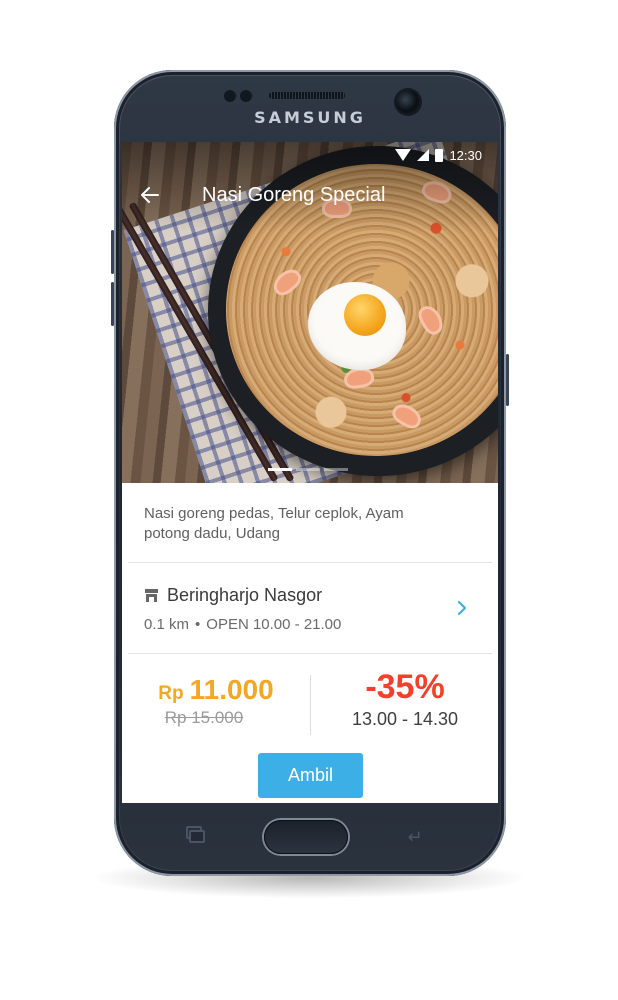 This screenshot has width=618, height=1000. I want to click on status-time: 12:30, so click(465, 155).